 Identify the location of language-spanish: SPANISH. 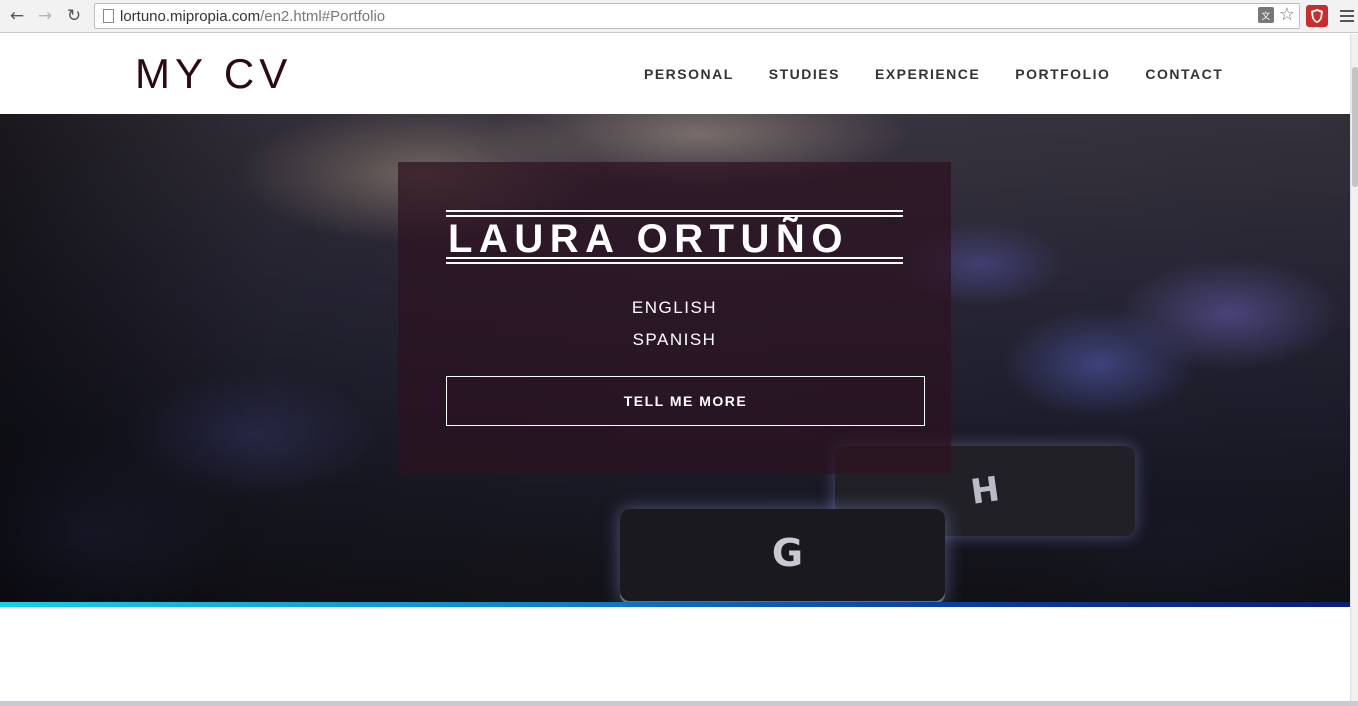
(674, 339).